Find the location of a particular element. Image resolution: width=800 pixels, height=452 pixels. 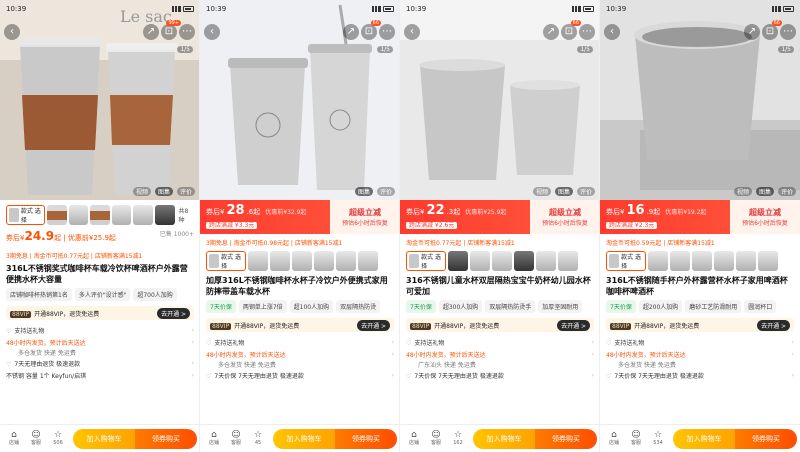

promo-line: 淘金币可抵0.77元起 | 店铺新客满15减1 is located at coordinates (499, 242).